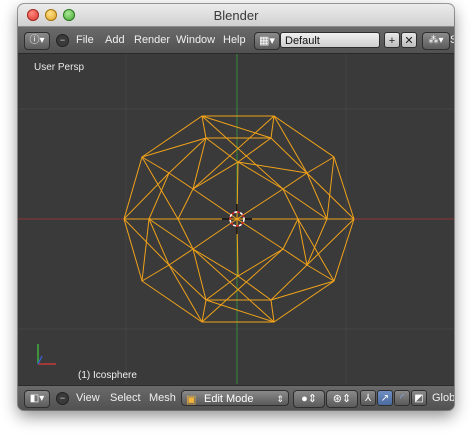  I want to click on scale-icon: ◩, so click(419, 398).